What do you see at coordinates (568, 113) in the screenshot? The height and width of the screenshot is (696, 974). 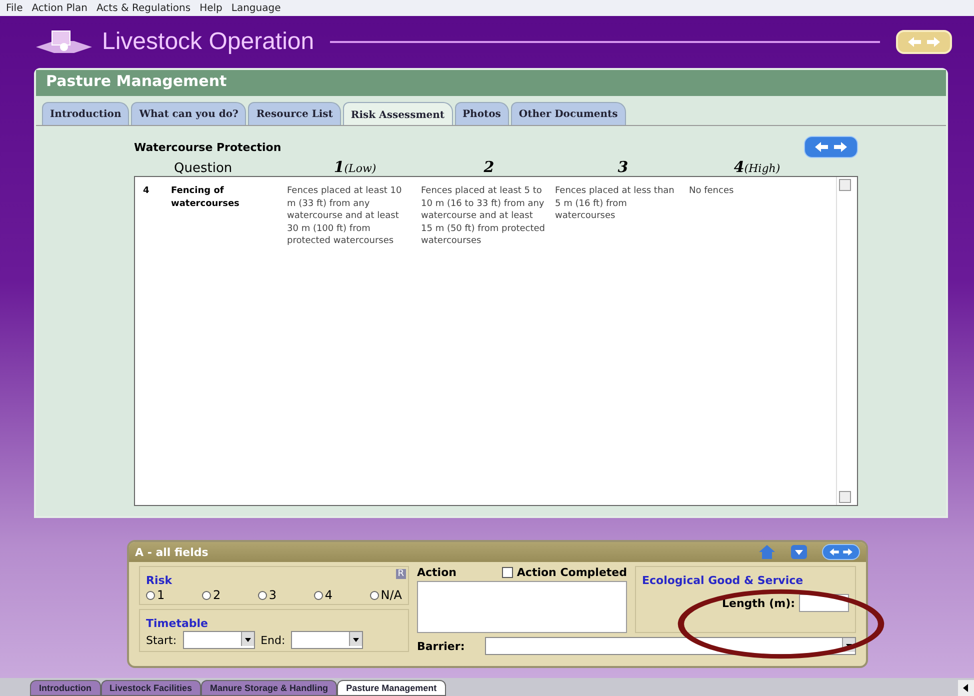 I see `tab: Other Documents` at bounding box center [568, 113].